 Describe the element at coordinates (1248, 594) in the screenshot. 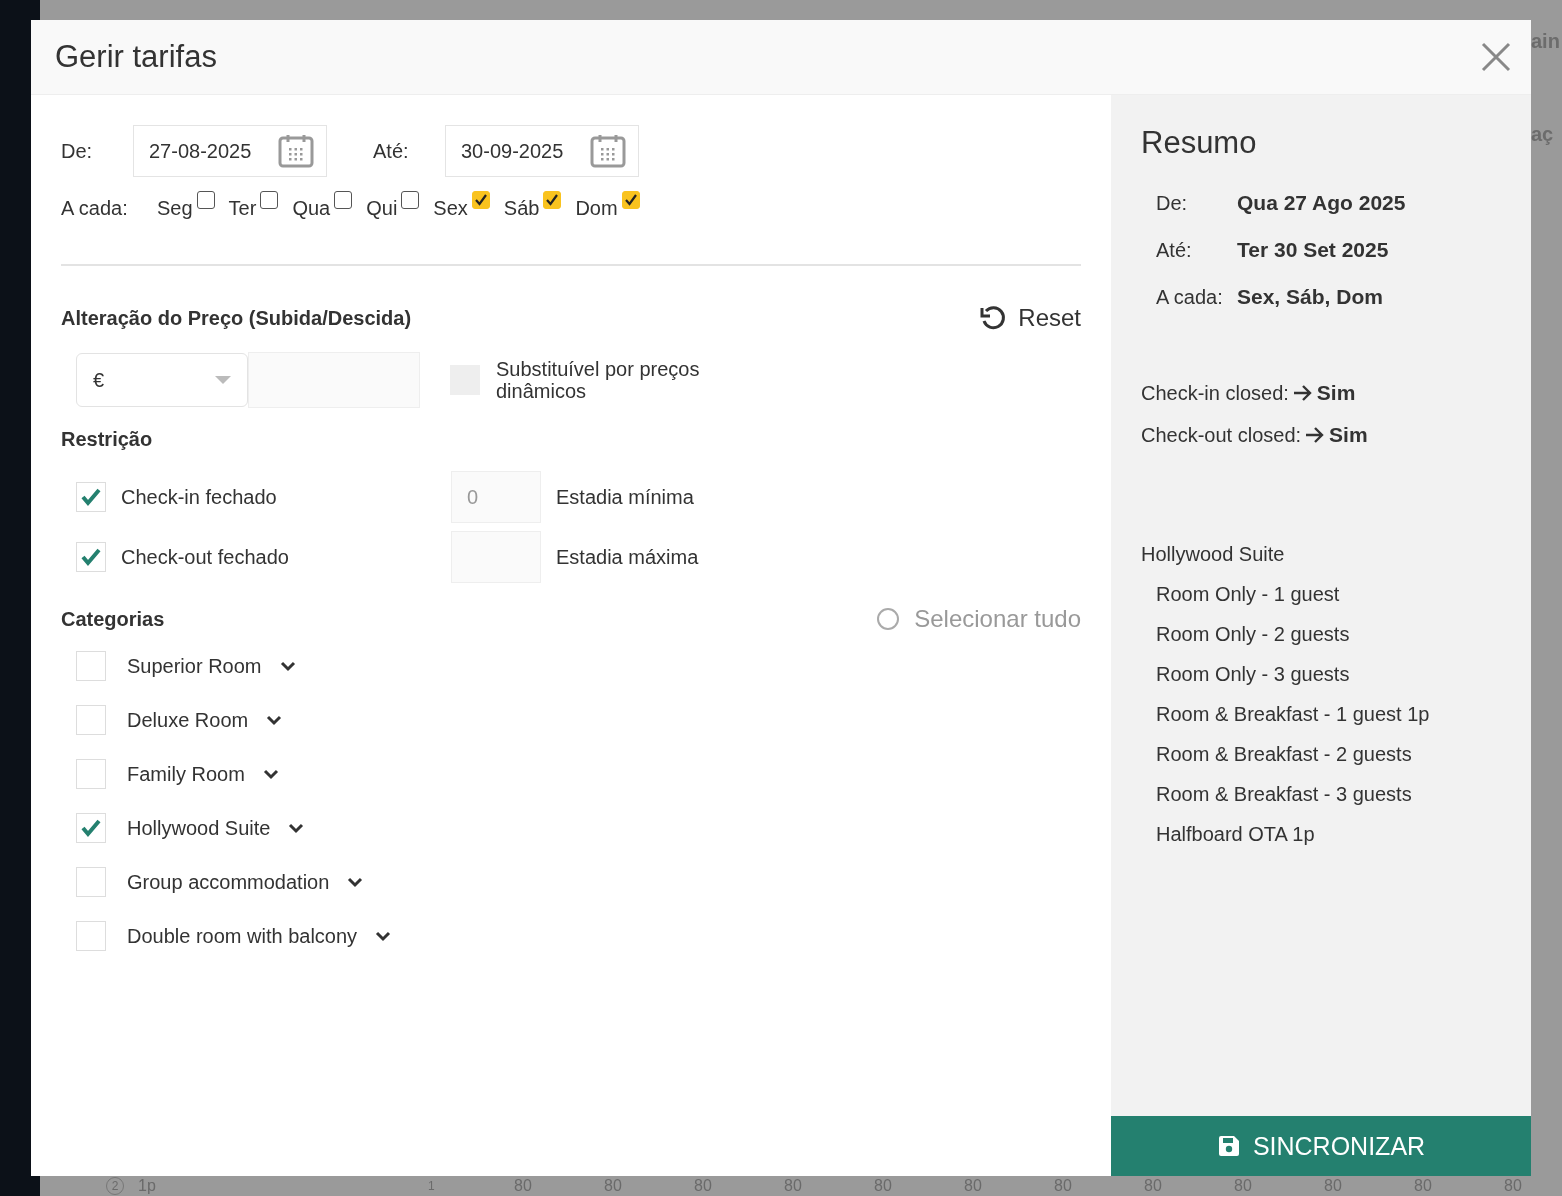

I see `rate-item: Room Only - 1 guest` at that location.